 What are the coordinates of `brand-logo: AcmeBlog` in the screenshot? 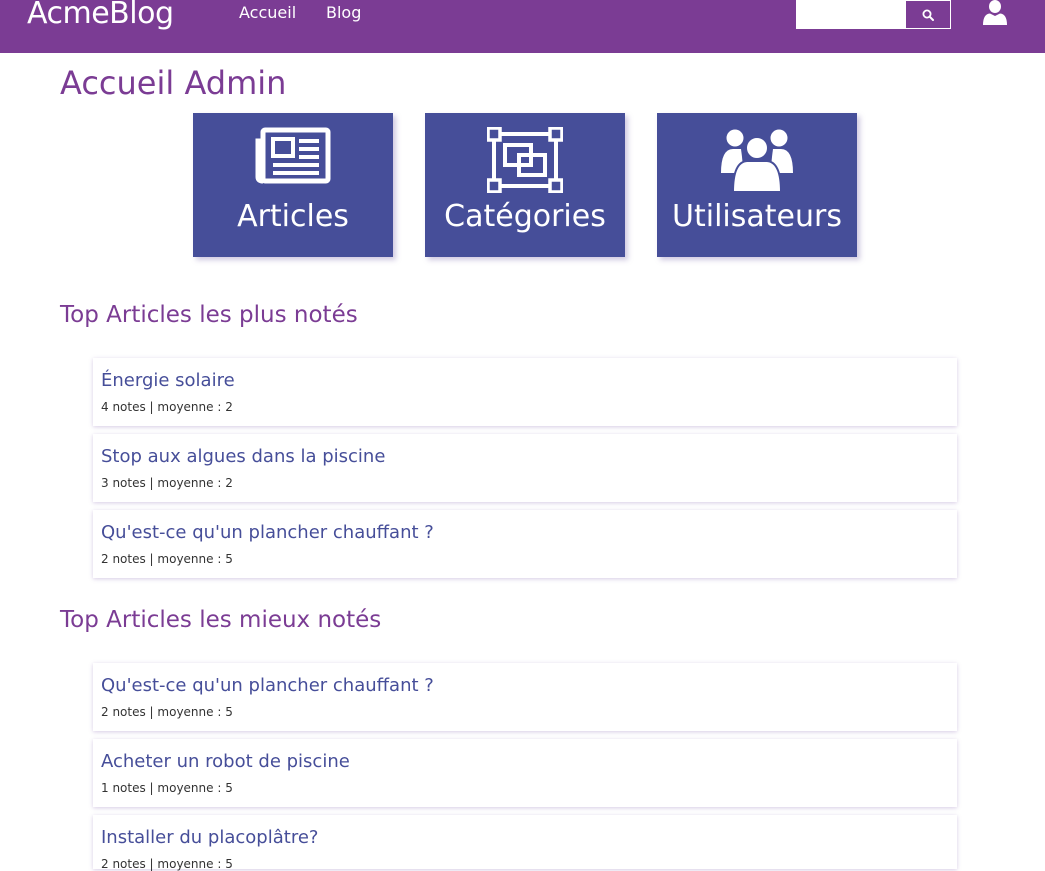 It's located at (100, 15).